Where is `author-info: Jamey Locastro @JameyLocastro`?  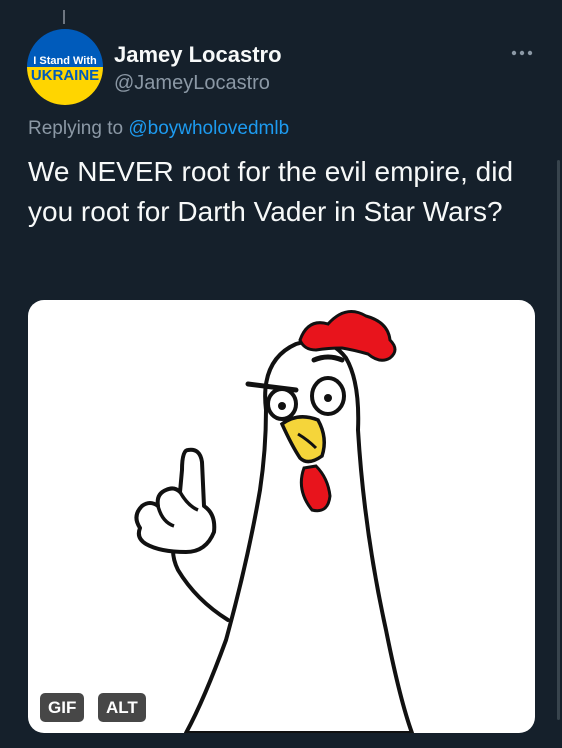
author-info: Jamey Locastro @JameyLocastro is located at coordinates (198, 69).